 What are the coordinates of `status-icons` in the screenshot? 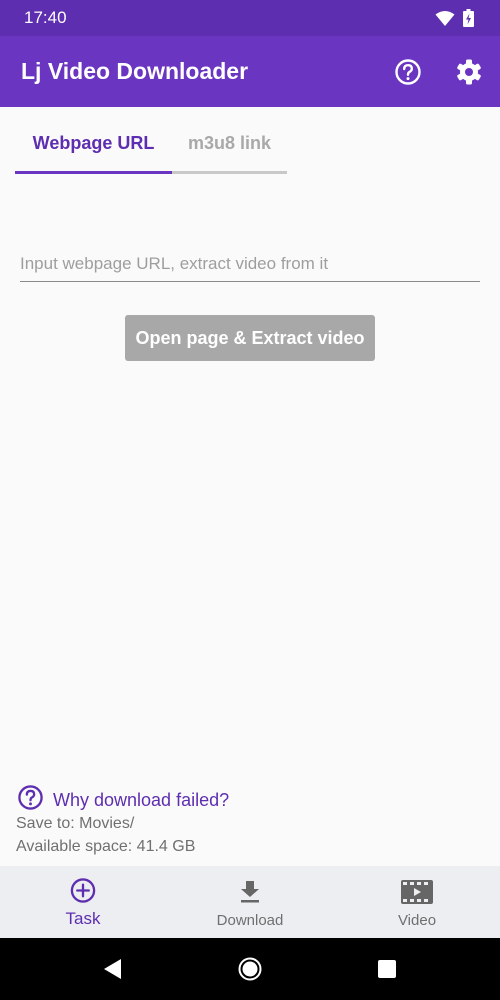 It's located at (454, 20).